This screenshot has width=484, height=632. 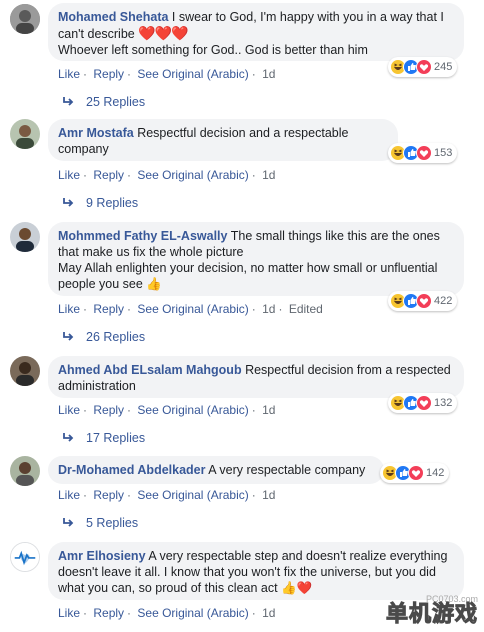 What do you see at coordinates (102, 556) in the screenshot?
I see `comment-author: Amr Elhosieny` at bounding box center [102, 556].